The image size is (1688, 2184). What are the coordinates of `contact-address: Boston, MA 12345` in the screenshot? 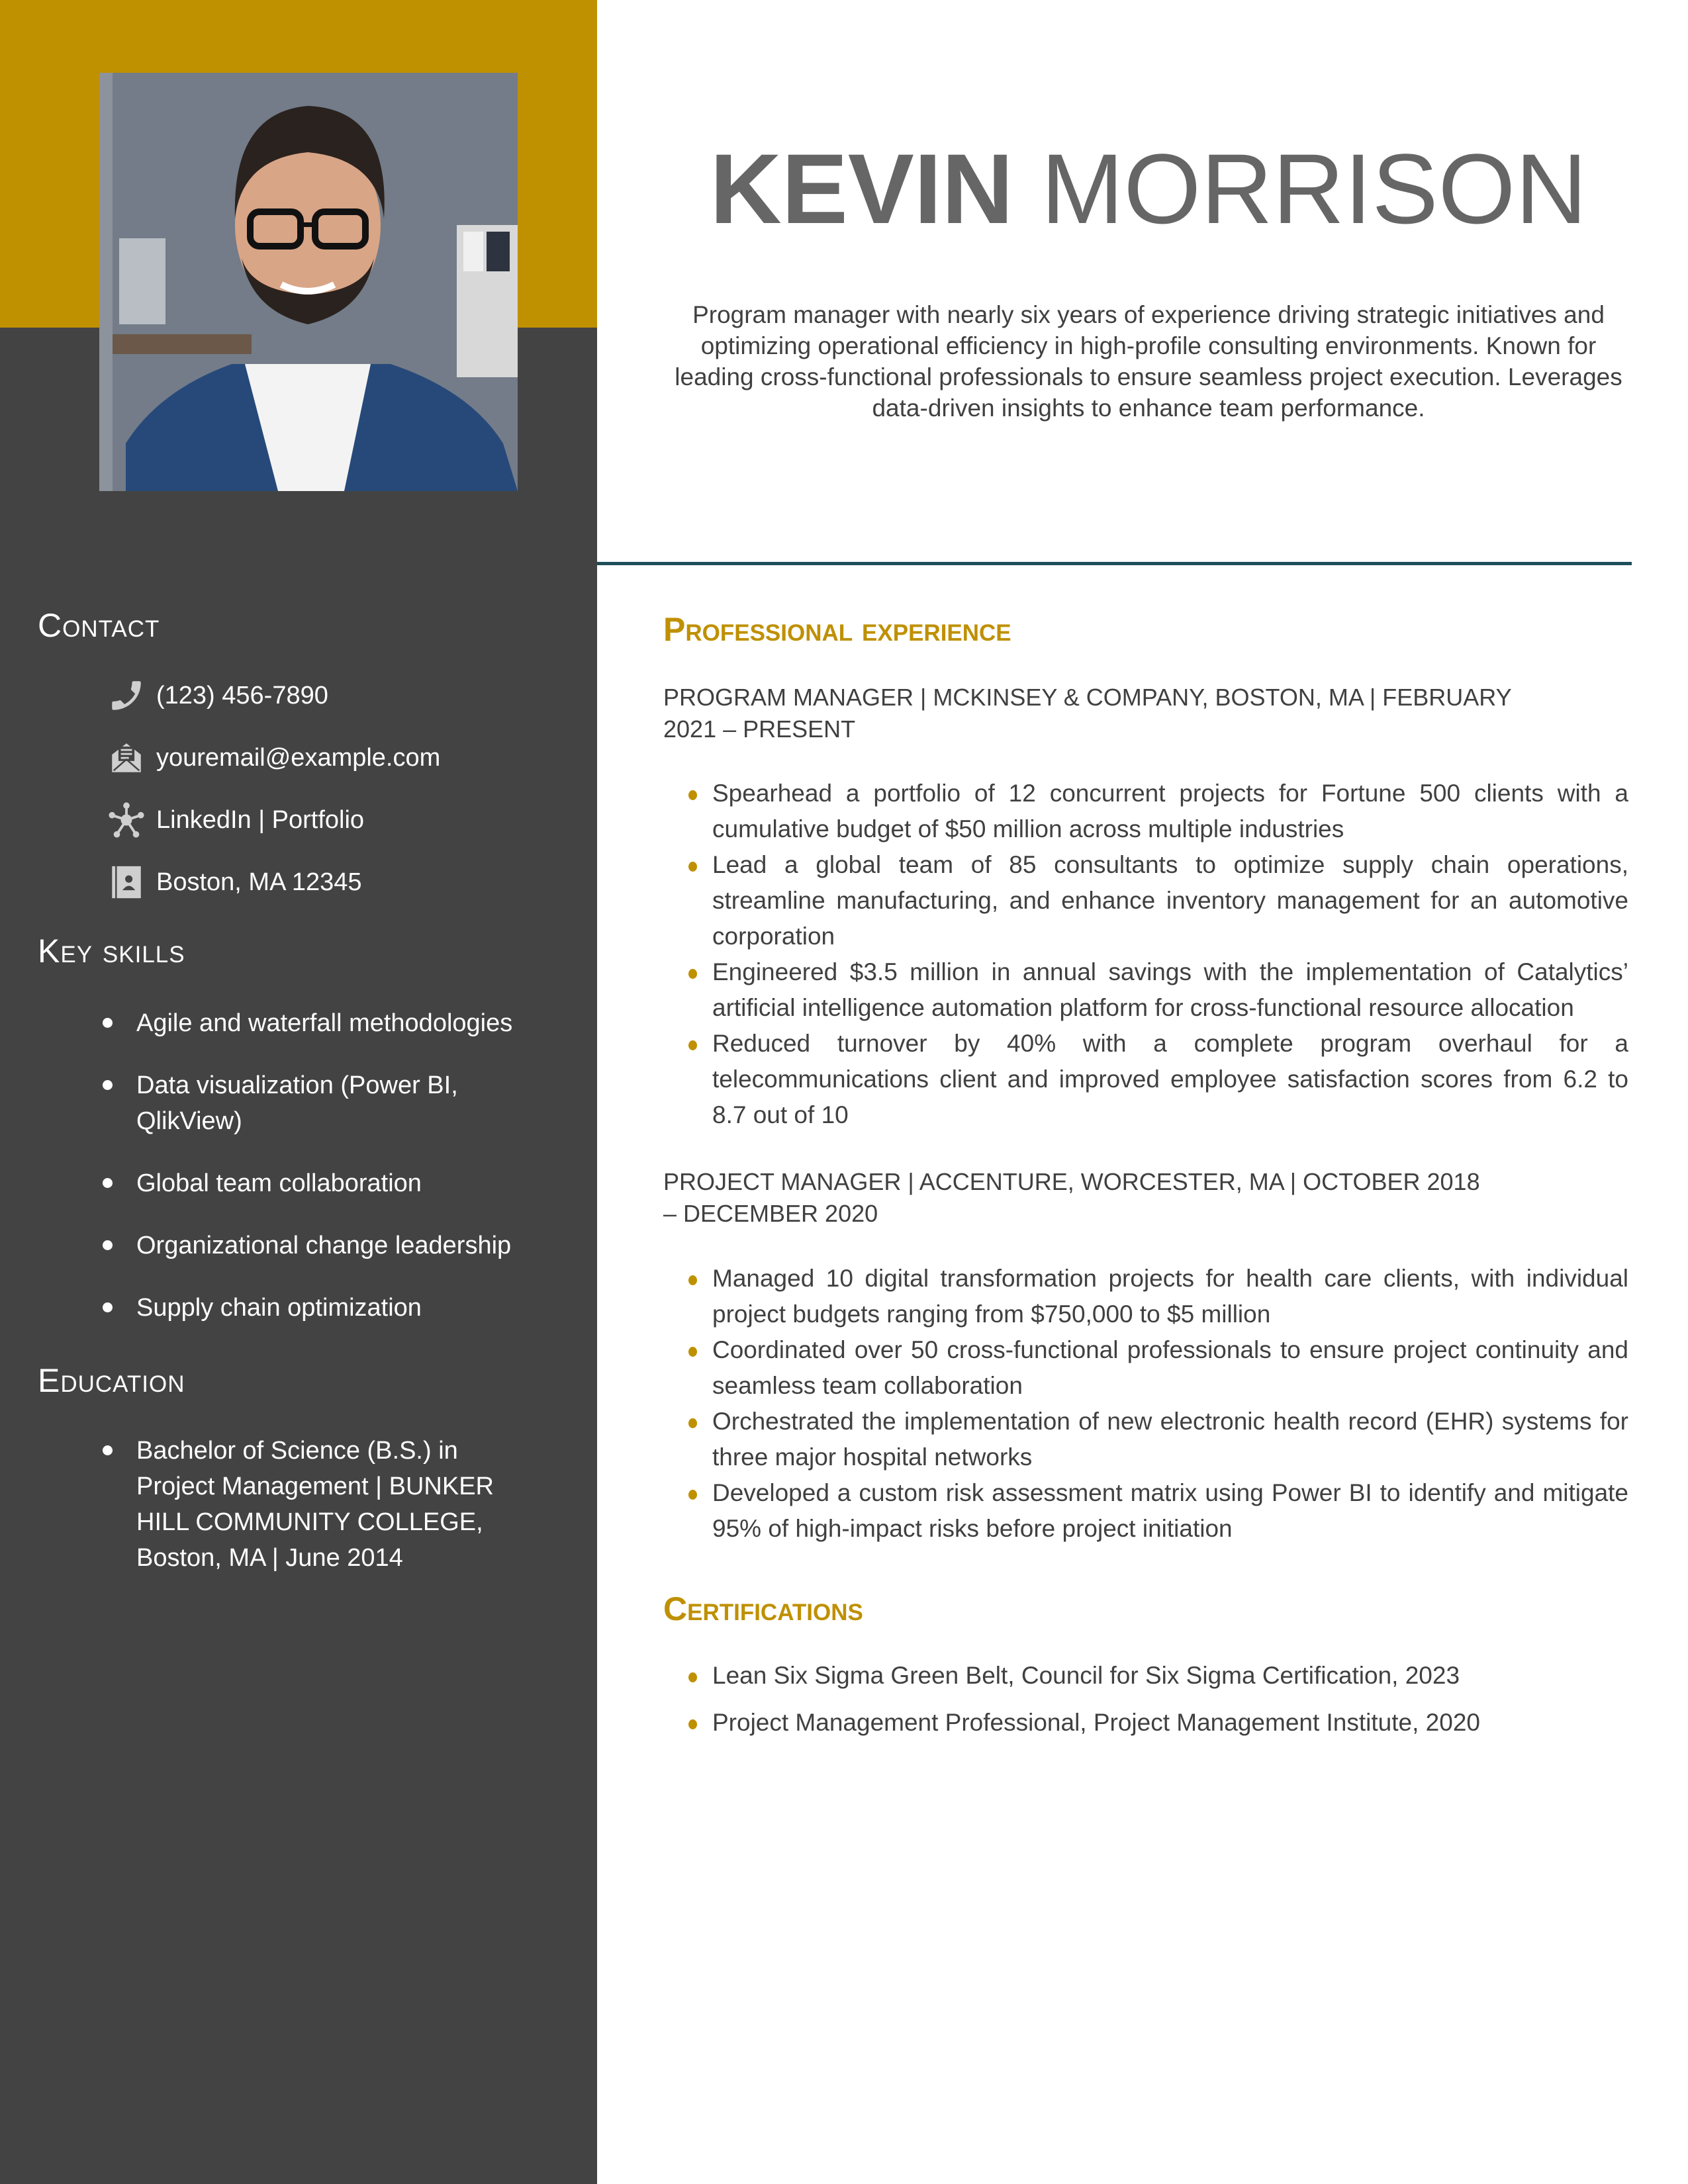 It's located at (234, 883).